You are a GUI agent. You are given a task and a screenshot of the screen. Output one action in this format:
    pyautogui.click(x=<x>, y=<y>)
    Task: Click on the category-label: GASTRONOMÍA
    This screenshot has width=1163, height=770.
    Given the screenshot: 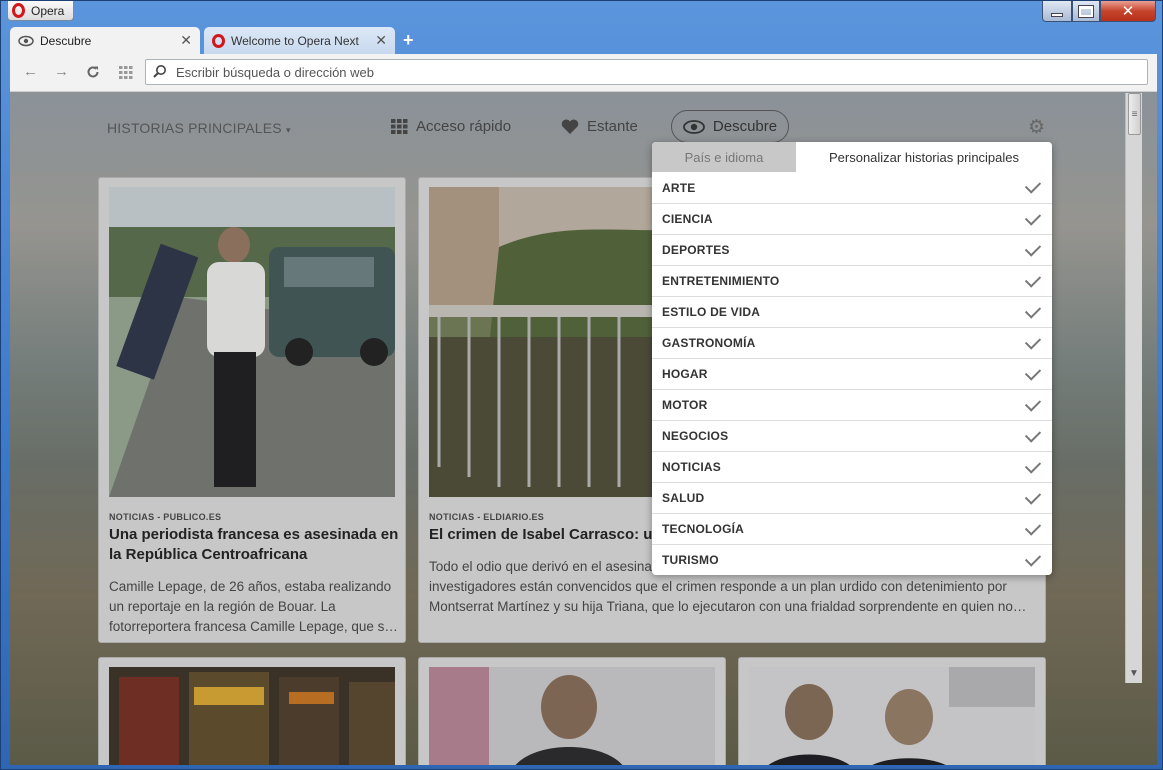 What is the action you would take?
    pyautogui.click(x=709, y=343)
    